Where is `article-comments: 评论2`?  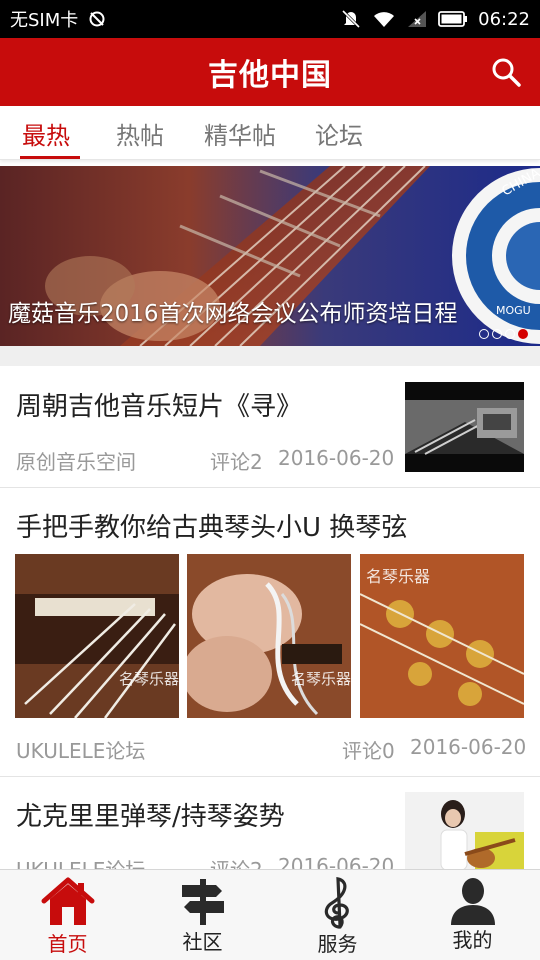 article-comments: 评论2 is located at coordinates (236, 462).